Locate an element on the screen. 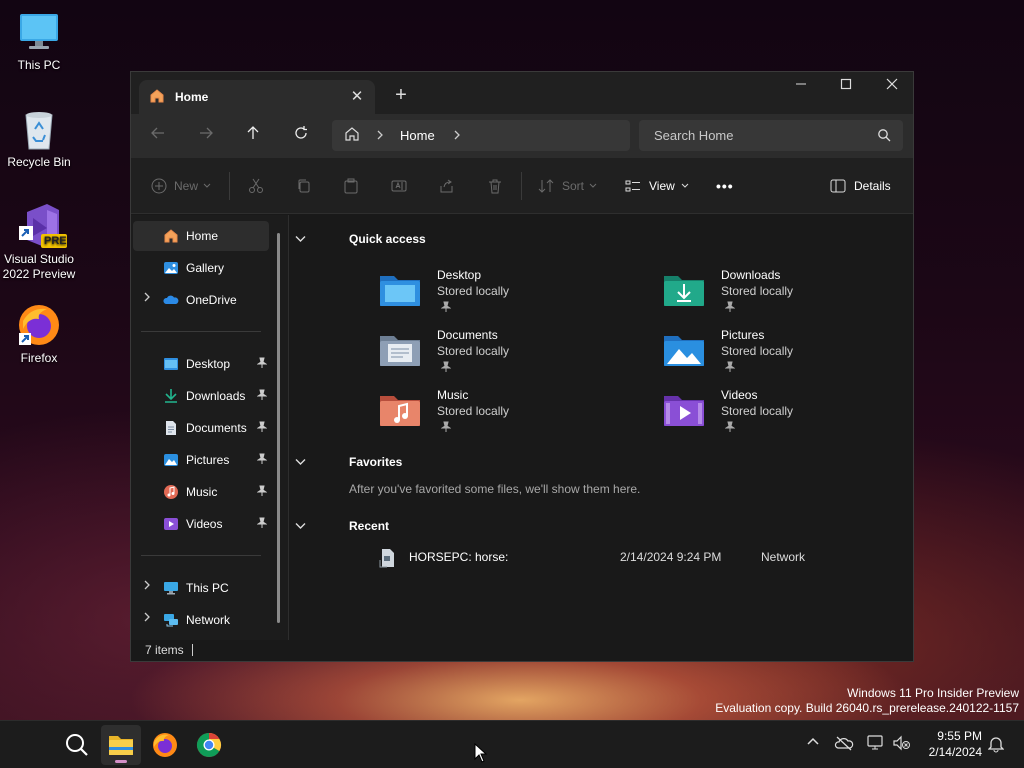 Image resolution: width=1024 pixels, height=768 pixels. quick-access-header: Quick access is located at coordinates (360, 239).